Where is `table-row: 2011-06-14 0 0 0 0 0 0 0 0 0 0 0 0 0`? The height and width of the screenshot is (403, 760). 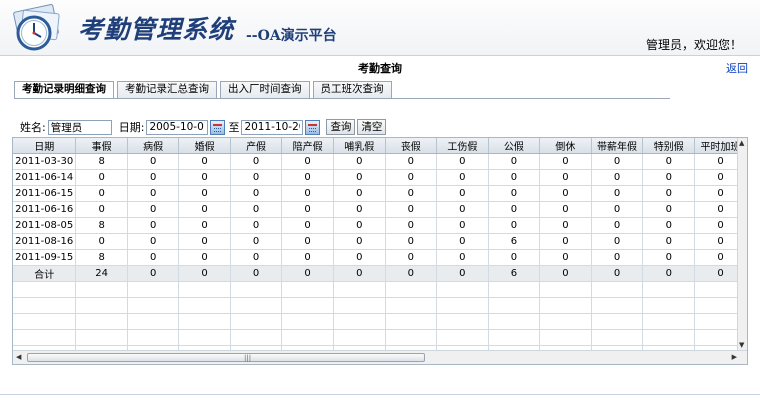 table-row: 2011-06-14 0 0 0 0 0 0 0 0 0 0 0 0 0 is located at coordinates (380, 177).